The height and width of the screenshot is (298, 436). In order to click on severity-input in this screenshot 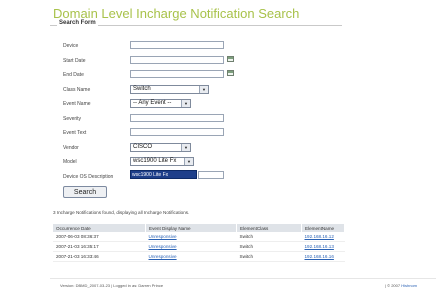, I will do `click(177, 118)`.